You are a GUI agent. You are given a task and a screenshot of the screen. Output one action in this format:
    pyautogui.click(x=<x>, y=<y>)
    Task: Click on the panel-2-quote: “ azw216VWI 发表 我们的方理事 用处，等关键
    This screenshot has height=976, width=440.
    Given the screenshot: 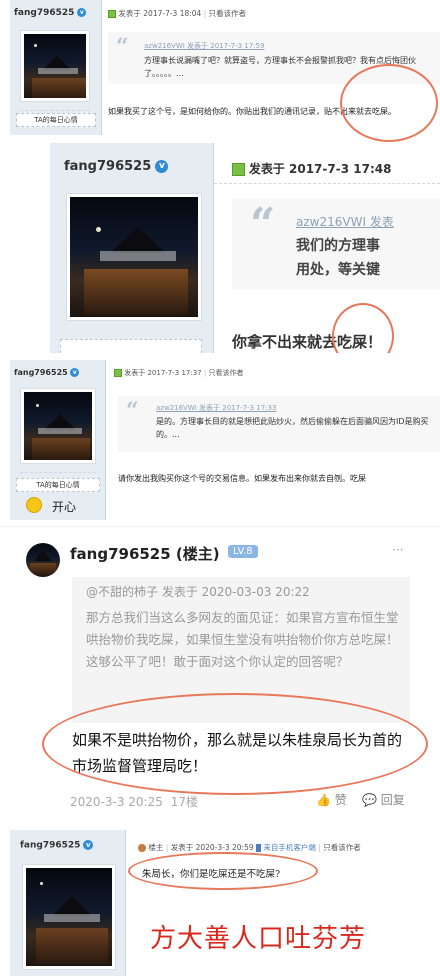 What is the action you would take?
    pyautogui.click(x=336, y=244)
    